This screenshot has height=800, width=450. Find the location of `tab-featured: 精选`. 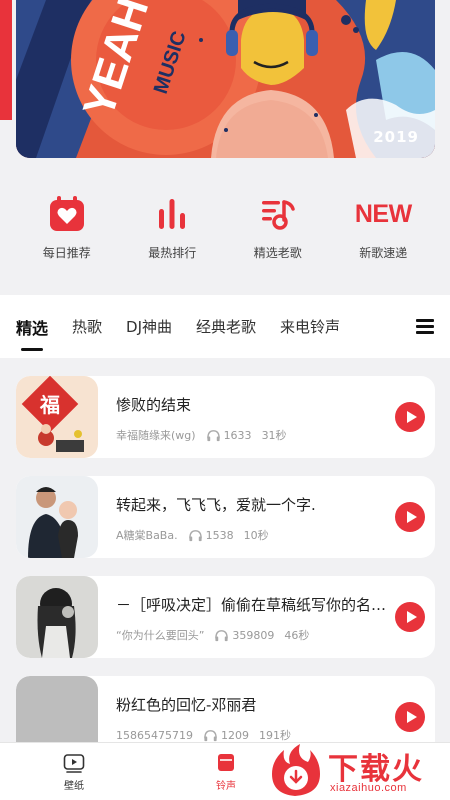

tab-featured: 精选 is located at coordinates (32, 333).